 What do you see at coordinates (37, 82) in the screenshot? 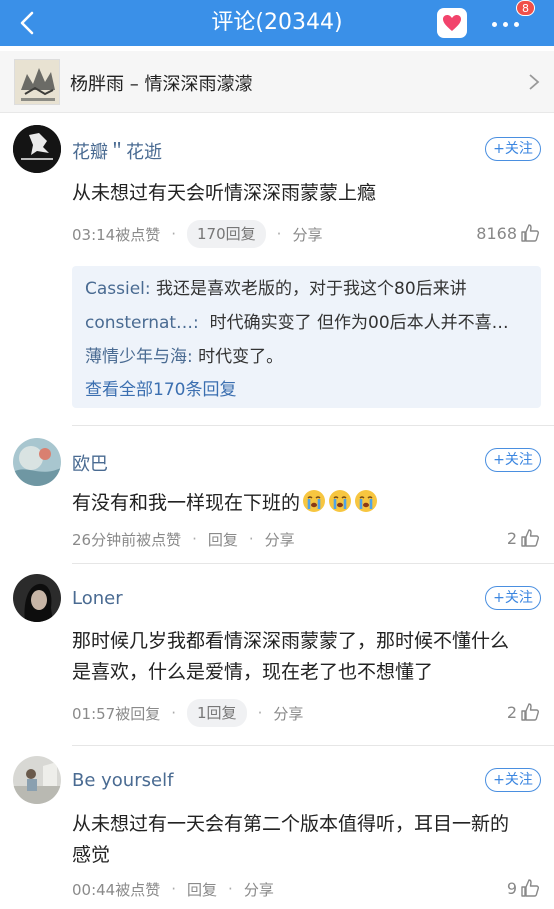
I see `album-cover` at bounding box center [37, 82].